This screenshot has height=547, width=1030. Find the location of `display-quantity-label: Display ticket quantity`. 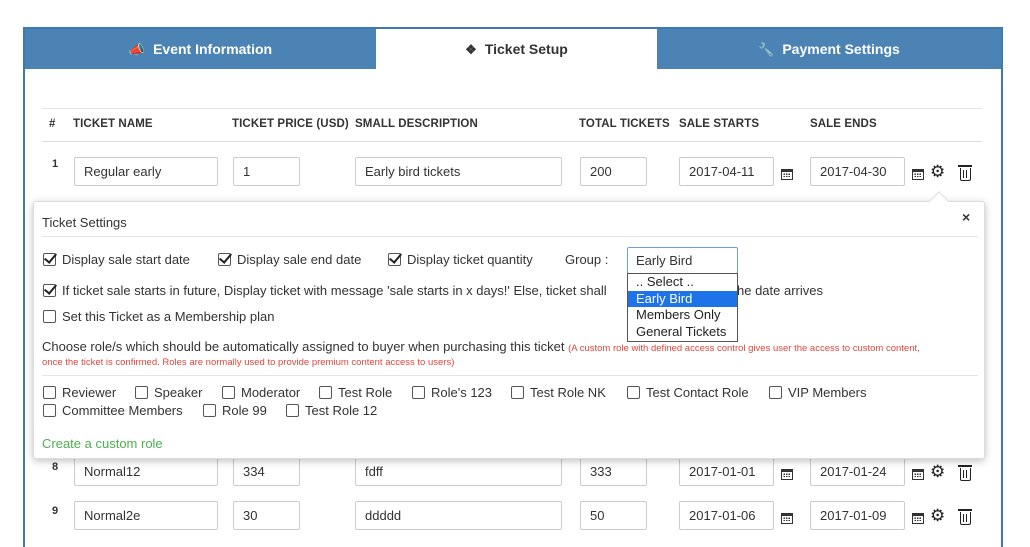

display-quantity-label: Display ticket quantity is located at coordinates (470, 259).